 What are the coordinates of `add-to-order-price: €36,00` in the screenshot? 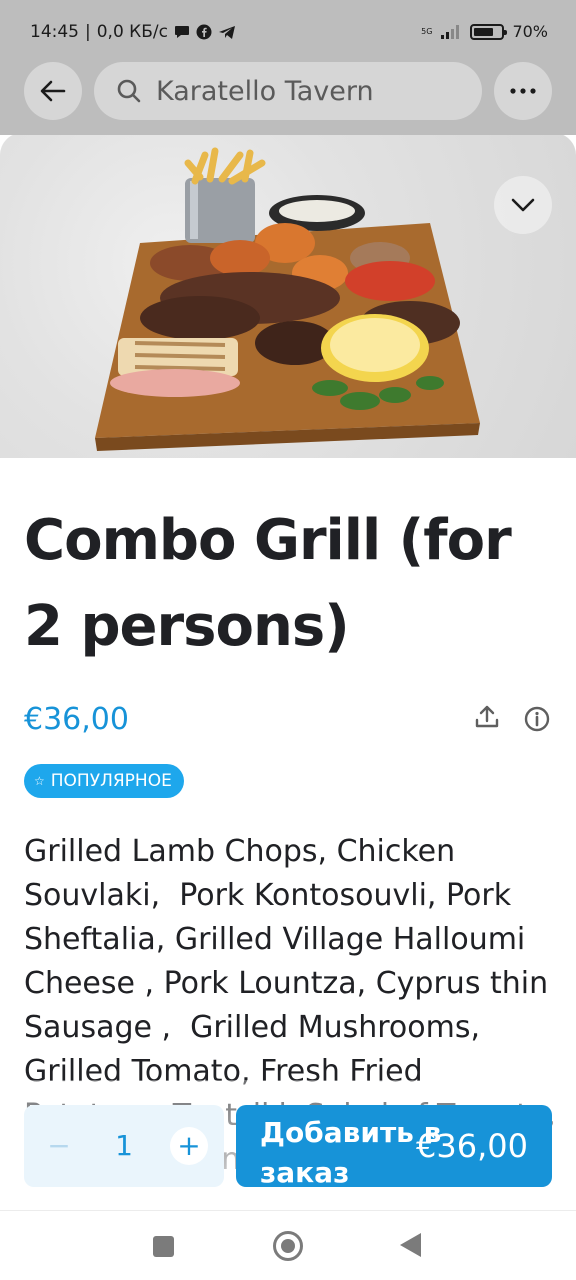 It's located at (472, 1146).